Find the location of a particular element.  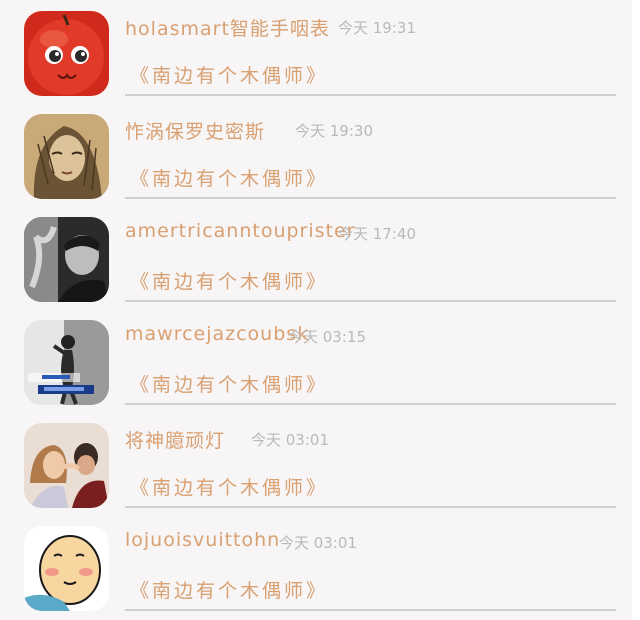

sender-name: 怍涡保罗史密斯 is located at coordinates (195, 132).